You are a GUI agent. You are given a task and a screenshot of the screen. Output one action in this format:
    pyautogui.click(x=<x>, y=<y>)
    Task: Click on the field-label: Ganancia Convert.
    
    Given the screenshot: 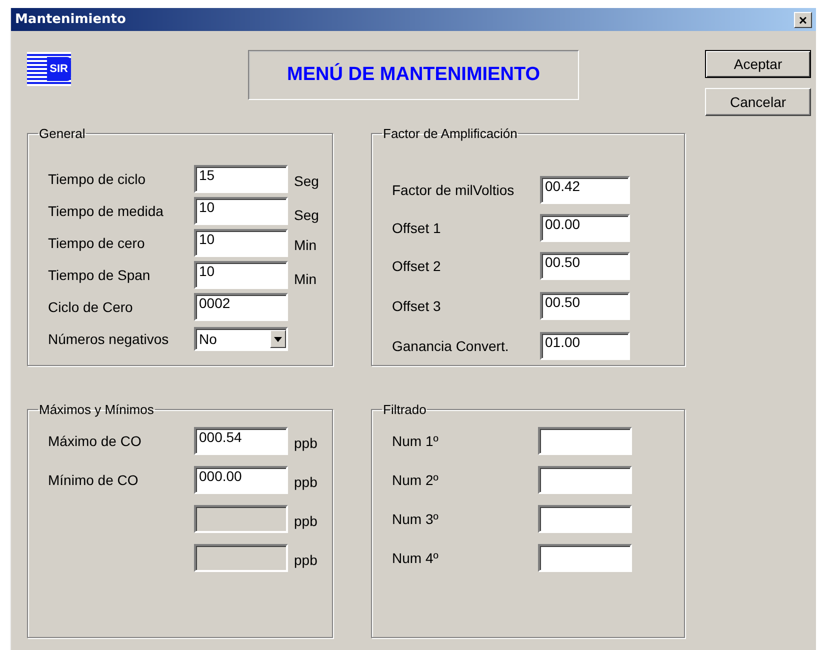 What is the action you would take?
    pyautogui.click(x=451, y=346)
    